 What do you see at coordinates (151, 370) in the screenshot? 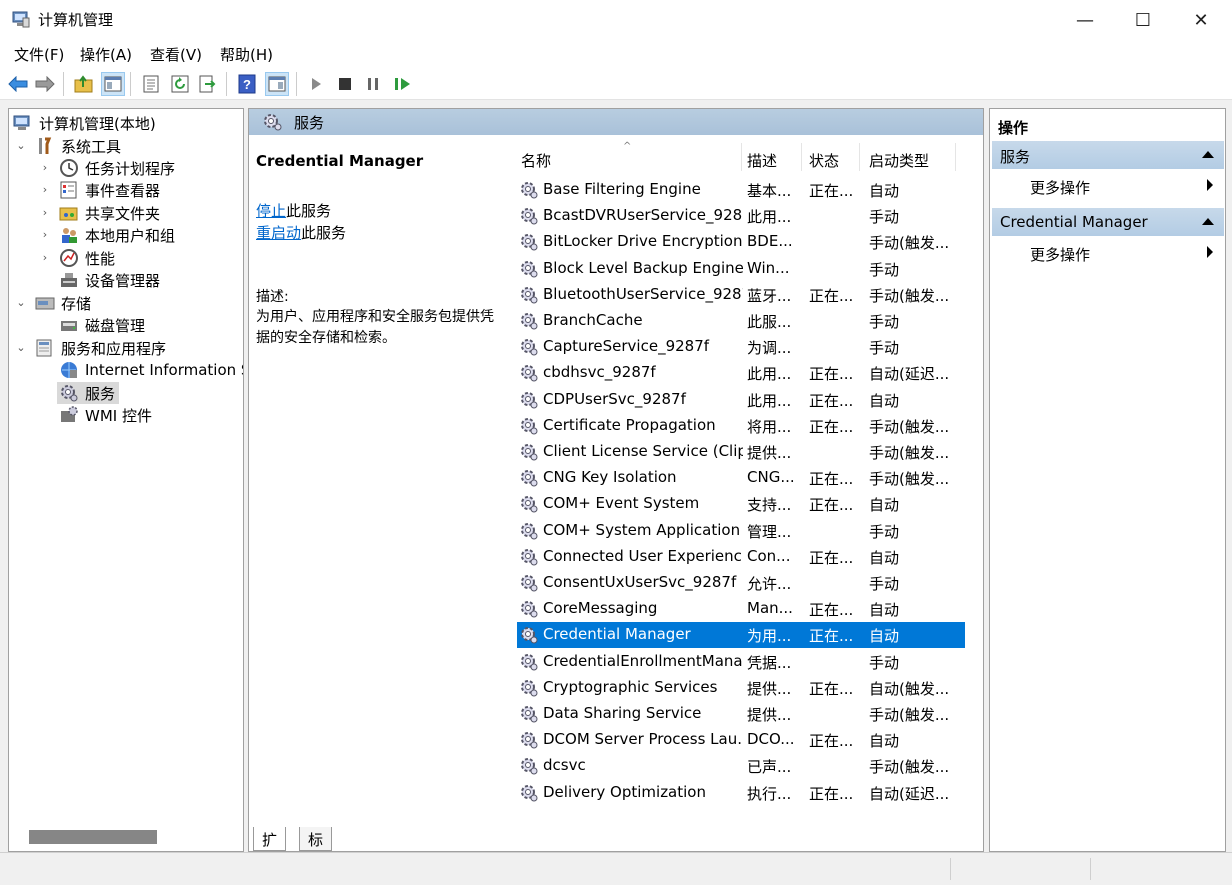
I see `tree-node-iis: Internet Information Se` at bounding box center [151, 370].